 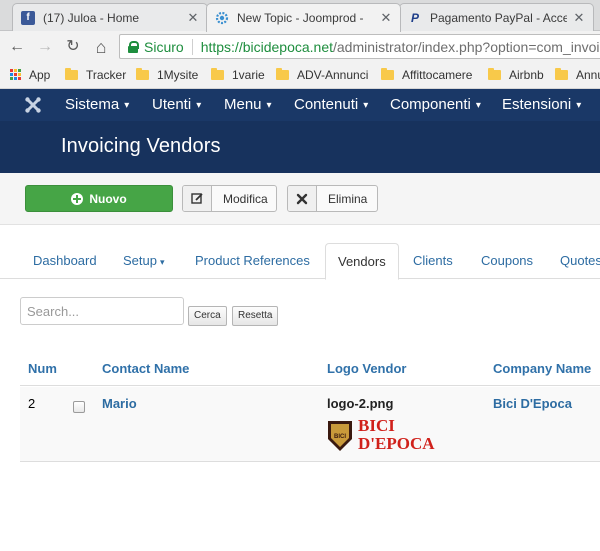 I want to click on page-title: Invoicing Vendors, so click(x=141, y=146).